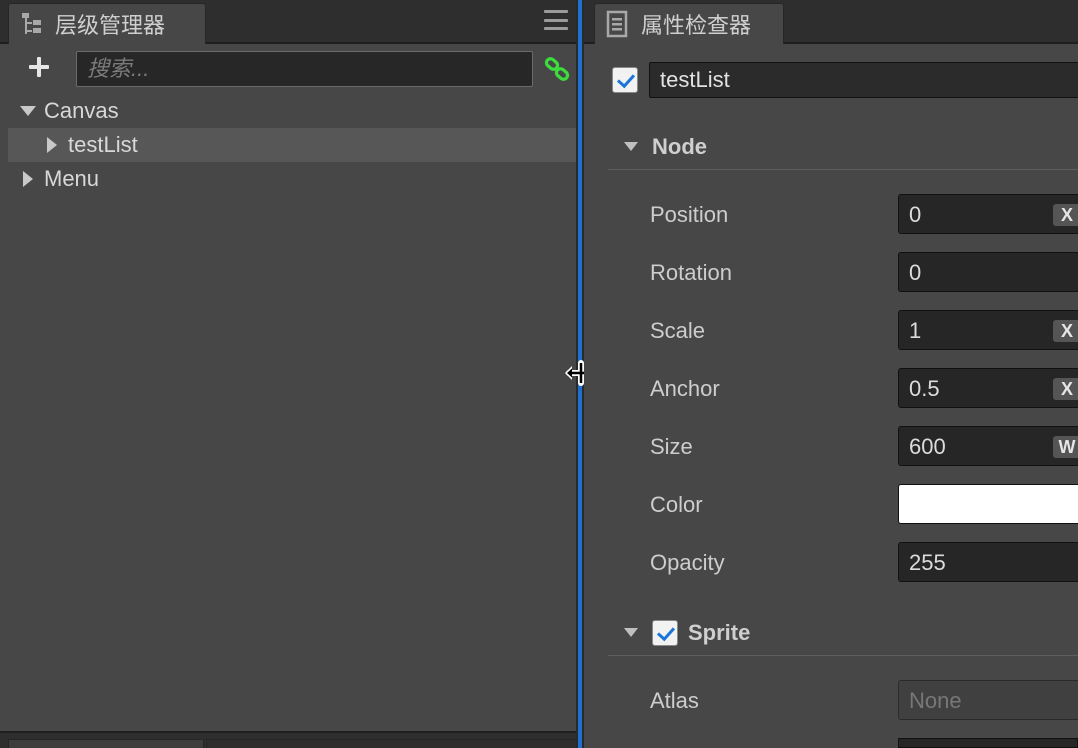  Describe the element at coordinates (292, 111) in the screenshot. I see `tree-node-canvas: Canvas` at that location.